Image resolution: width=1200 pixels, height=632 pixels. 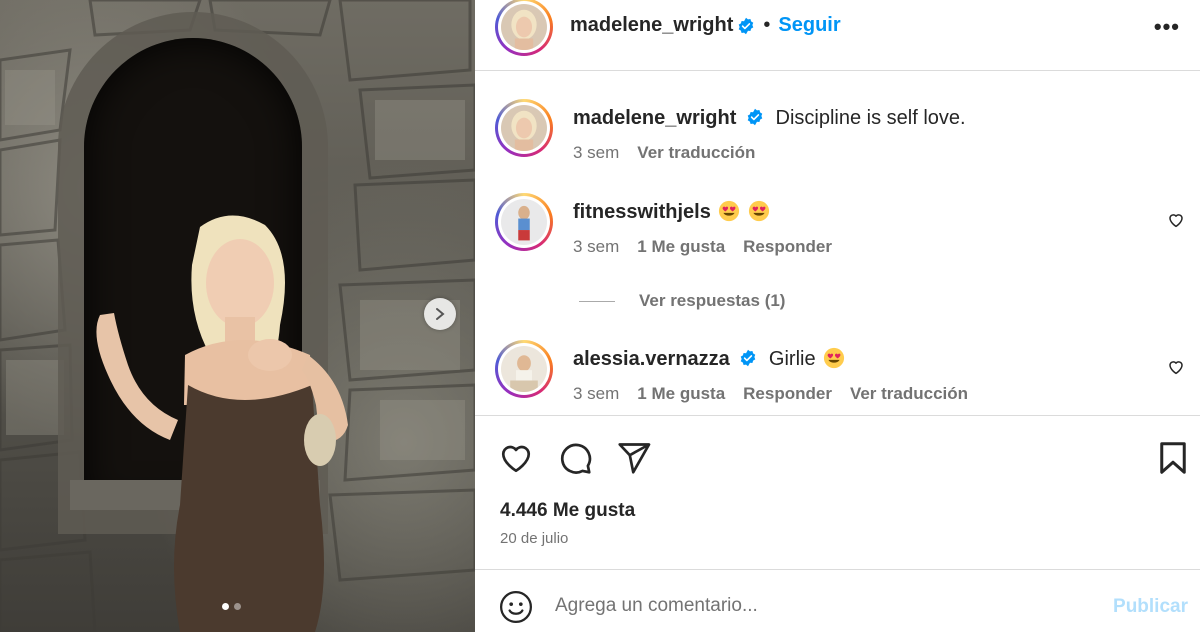 I want to click on comment-username: alessia.vernazza, so click(x=651, y=359).